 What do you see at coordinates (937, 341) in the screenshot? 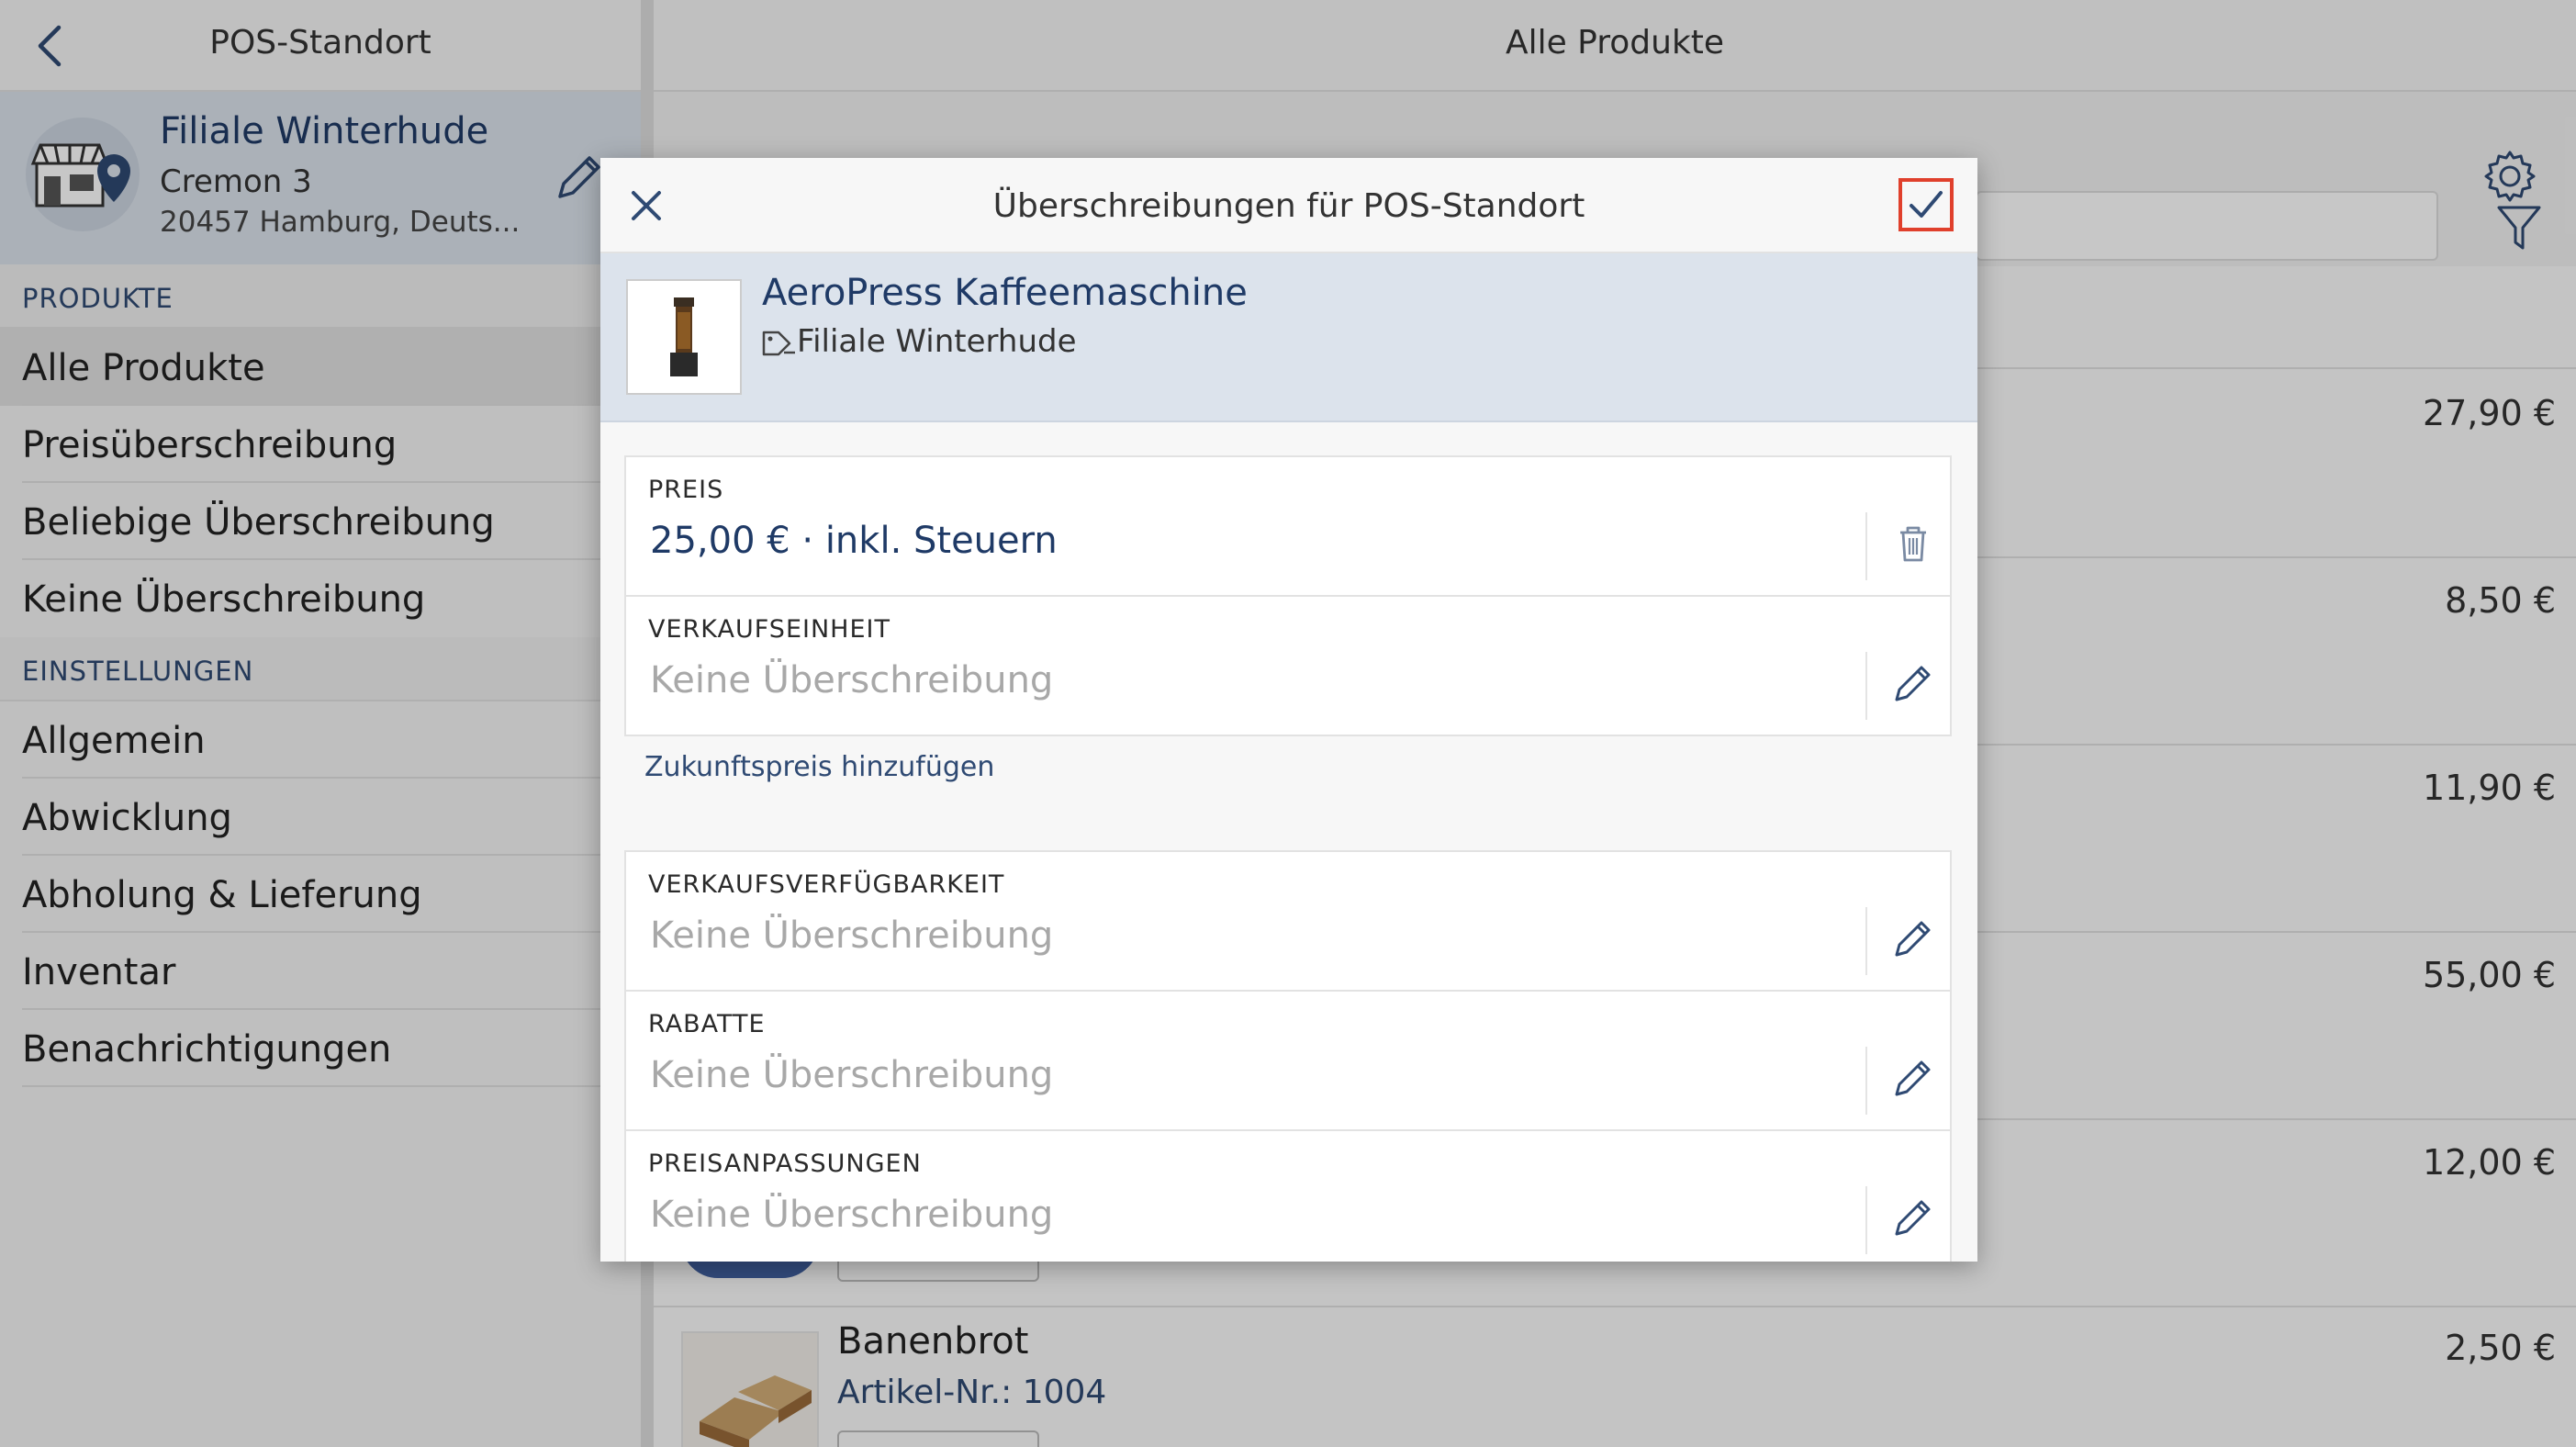
I see `product-location: Filiale Winterhude` at bounding box center [937, 341].